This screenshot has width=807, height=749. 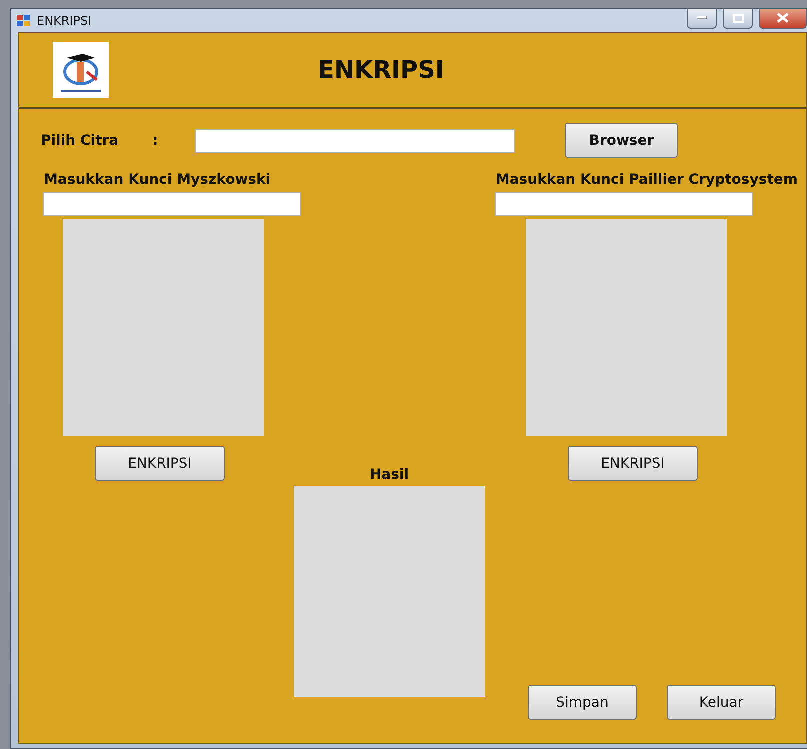 I want to click on maximize-icon, so click(x=738, y=18).